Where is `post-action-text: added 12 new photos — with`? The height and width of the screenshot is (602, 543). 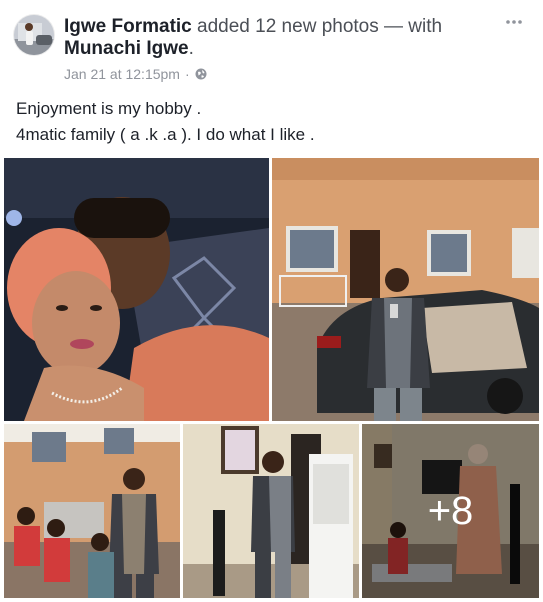
post-action-text: added 12 new photos — with is located at coordinates (317, 26).